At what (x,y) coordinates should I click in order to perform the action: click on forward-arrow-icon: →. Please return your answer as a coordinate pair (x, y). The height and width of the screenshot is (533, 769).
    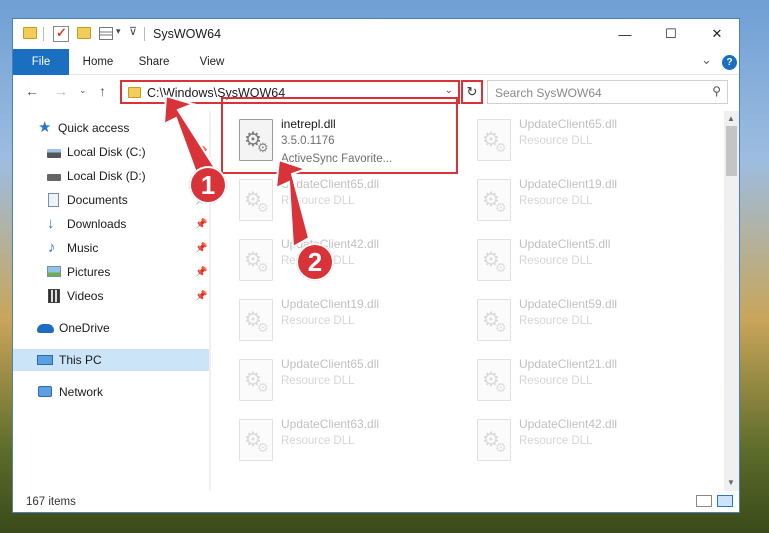
    Looking at the image, I should click on (61, 91).